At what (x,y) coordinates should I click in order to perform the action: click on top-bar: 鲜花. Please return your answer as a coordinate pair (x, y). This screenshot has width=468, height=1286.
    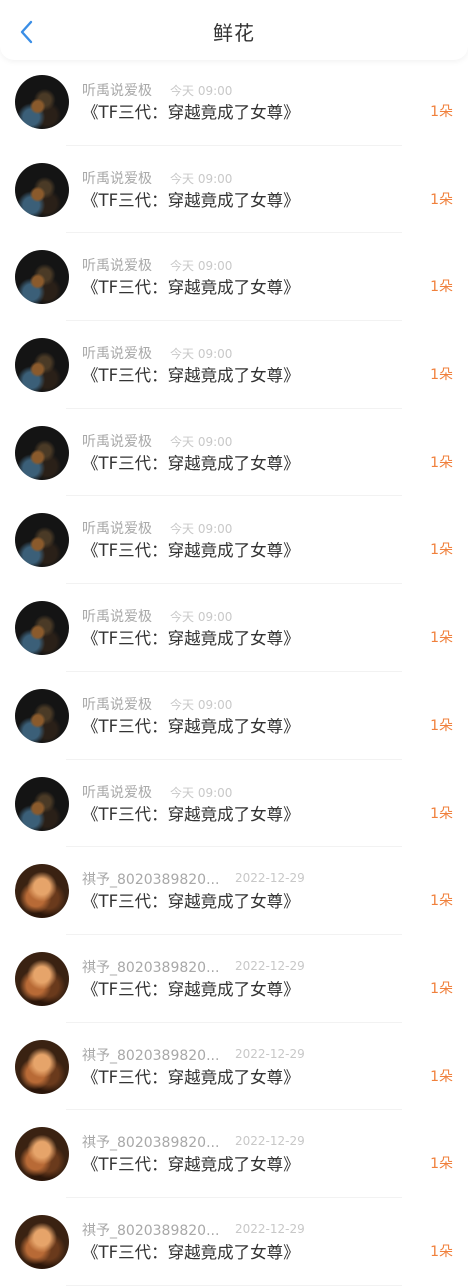
    Looking at the image, I should click on (234, 30).